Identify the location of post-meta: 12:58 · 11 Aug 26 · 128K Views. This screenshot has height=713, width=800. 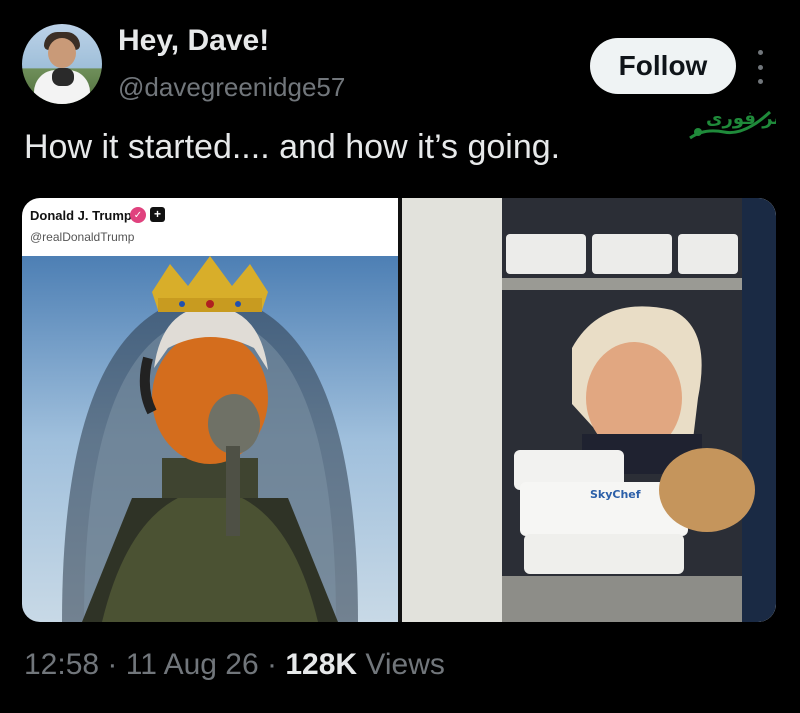
(234, 665).